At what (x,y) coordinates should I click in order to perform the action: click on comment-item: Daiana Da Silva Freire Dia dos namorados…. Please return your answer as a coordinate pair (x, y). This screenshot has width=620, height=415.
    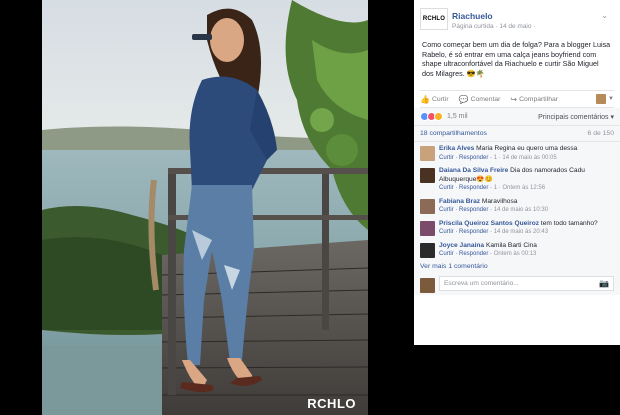
    Looking at the image, I should click on (517, 179).